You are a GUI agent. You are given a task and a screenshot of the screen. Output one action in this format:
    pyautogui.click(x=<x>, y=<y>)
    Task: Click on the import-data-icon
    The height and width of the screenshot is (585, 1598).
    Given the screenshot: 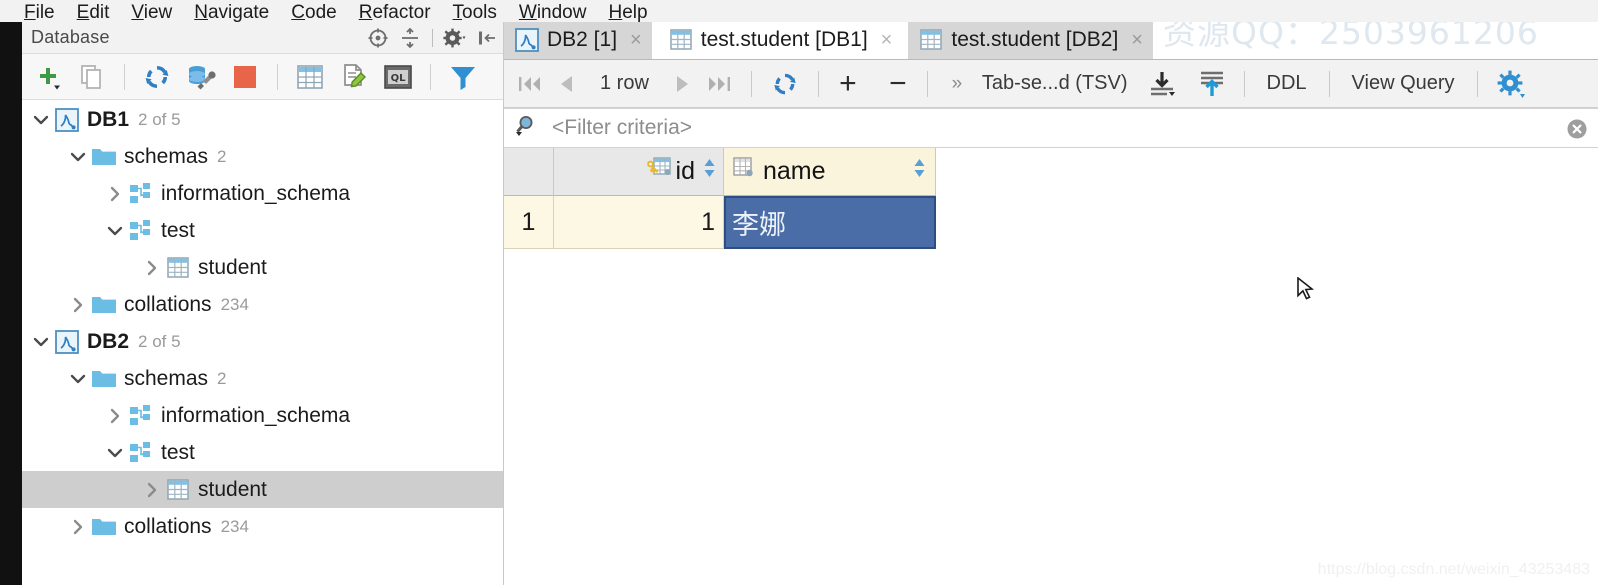 What is the action you would take?
    pyautogui.click(x=1212, y=84)
    